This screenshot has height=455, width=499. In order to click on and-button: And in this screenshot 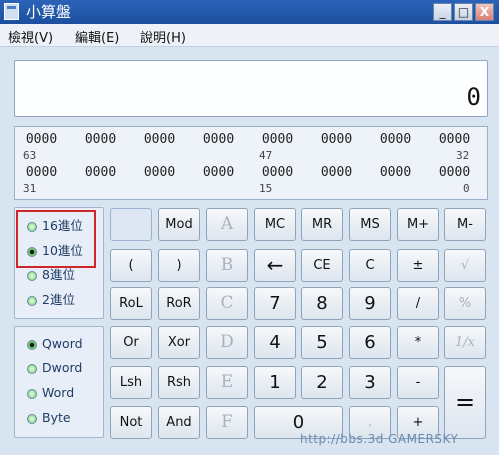, I will do `click(179, 422)`.